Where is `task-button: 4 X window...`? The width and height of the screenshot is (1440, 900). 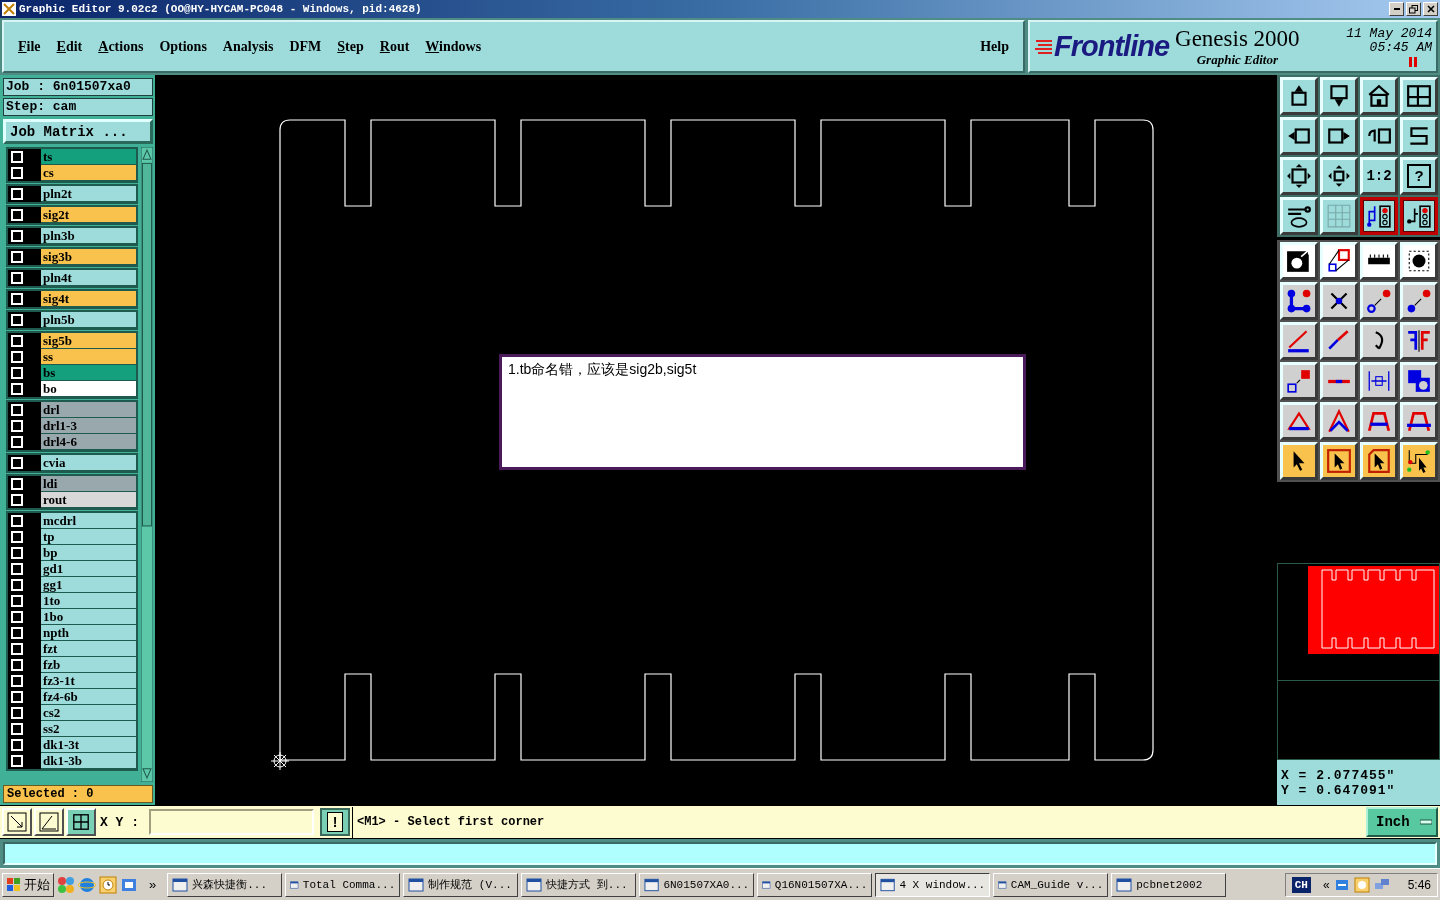
task-button: 4 X window... is located at coordinates (933, 884).